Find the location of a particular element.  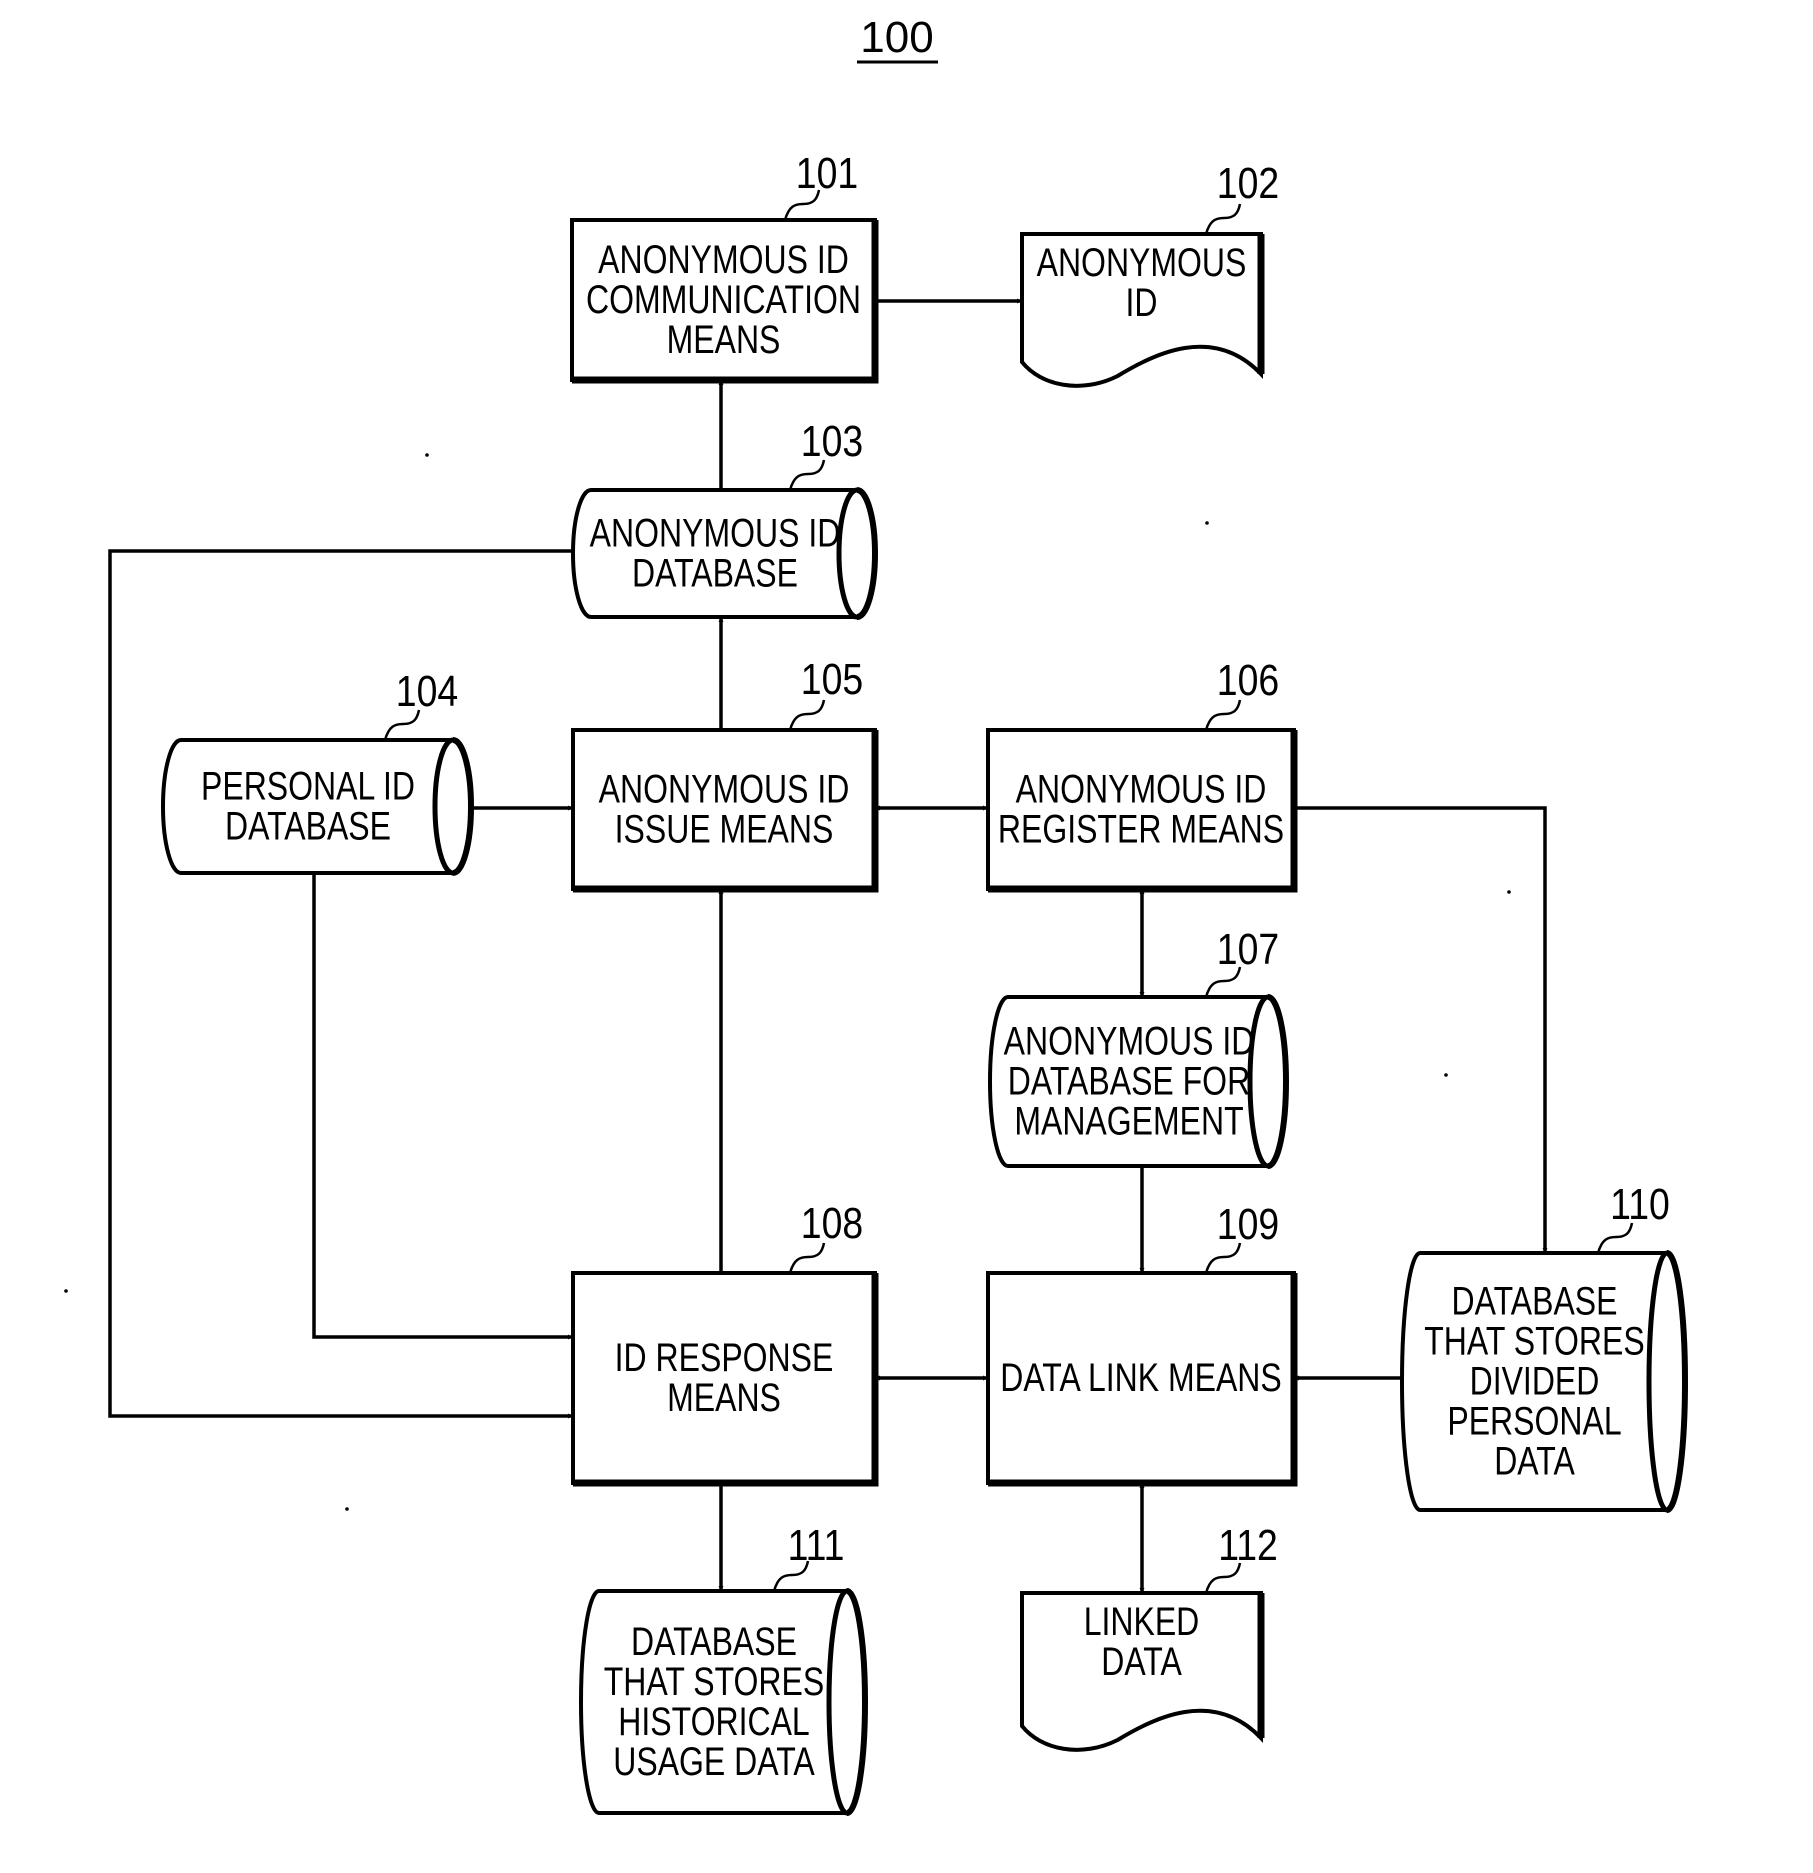

node-label-line: USAGE DATA is located at coordinates (714, 1760).